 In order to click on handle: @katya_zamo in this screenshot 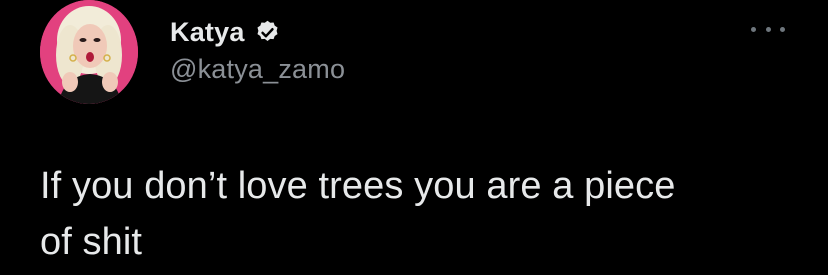, I will do `click(257, 69)`.